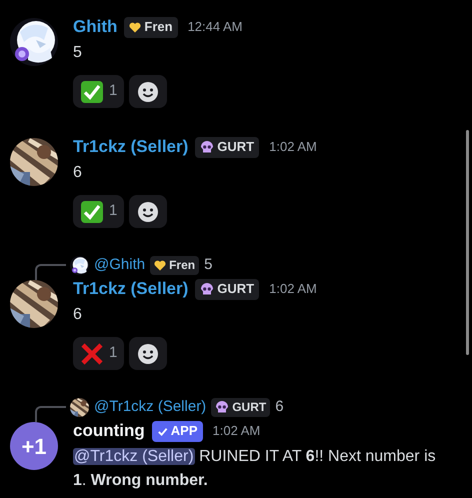 This screenshot has height=498, width=472. Describe the element at coordinates (109, 431) in the screenshot. I see `author-name: counting` at that location.